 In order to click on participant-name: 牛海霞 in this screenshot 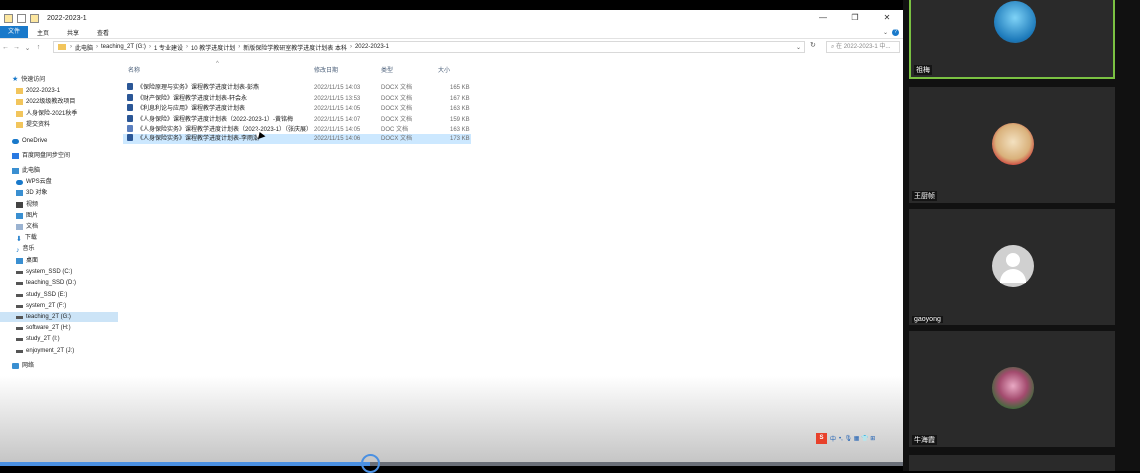, I will do `click(924, 440)`.